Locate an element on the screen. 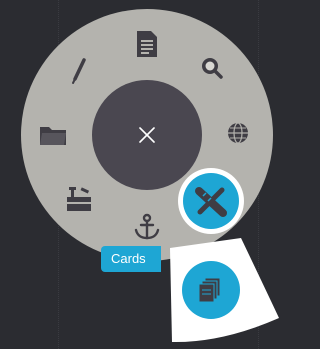 This screenshot has height=349, width=320. ruler-pencil-button is located at coordinates (211, 201).